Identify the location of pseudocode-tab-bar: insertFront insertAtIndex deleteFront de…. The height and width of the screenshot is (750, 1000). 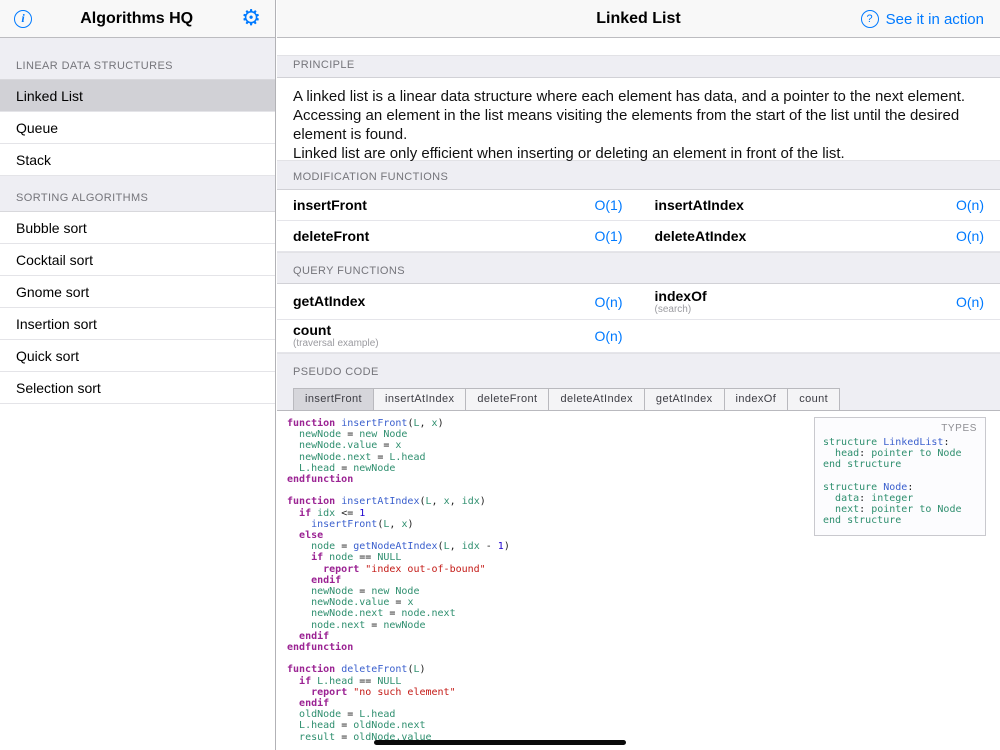
(638, 399).